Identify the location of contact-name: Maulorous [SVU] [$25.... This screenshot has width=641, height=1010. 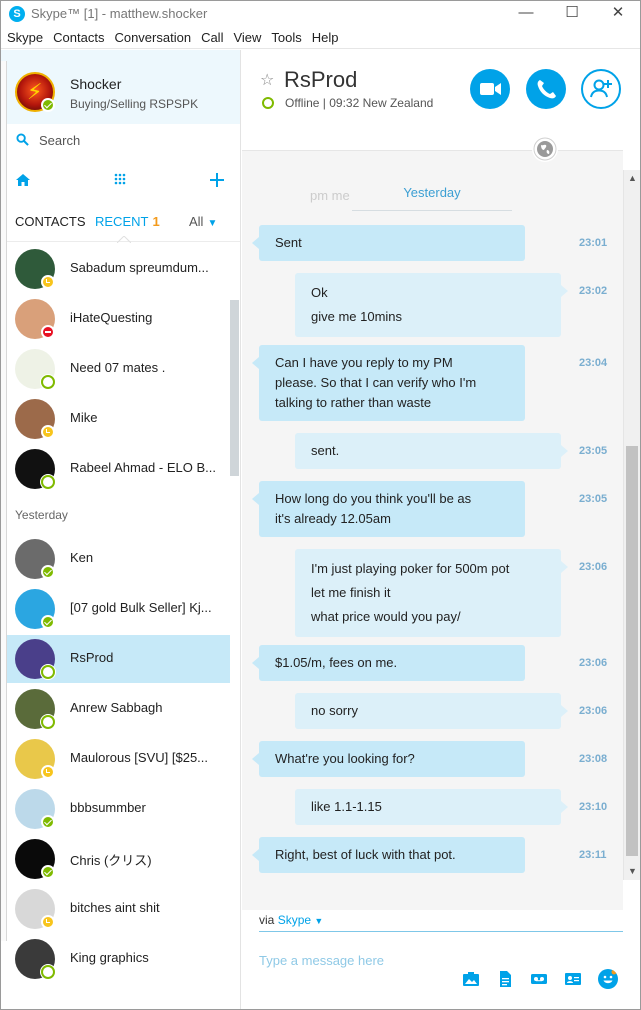
(139, 757).